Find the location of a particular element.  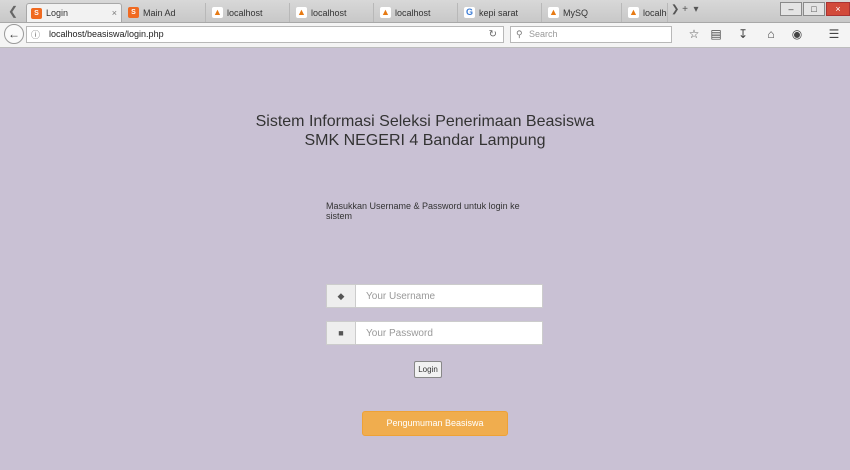

minimize-icon: – is located at coordinates (791, 9).